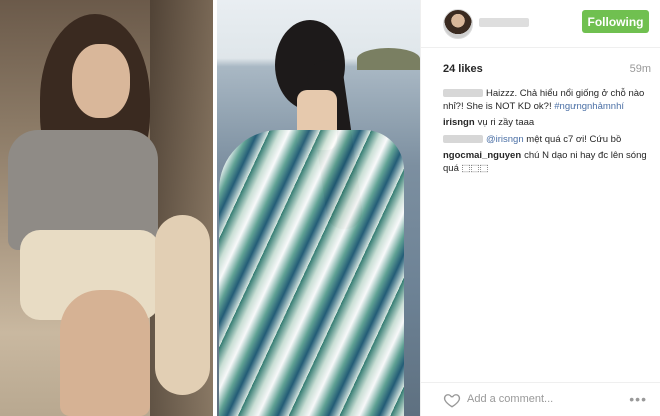 This screenshot has width=660, height=416. What do you see at coordinates (459, 122) in the screenshot?
I see `comment-username: irisngn` at bounding box center [459, 122].